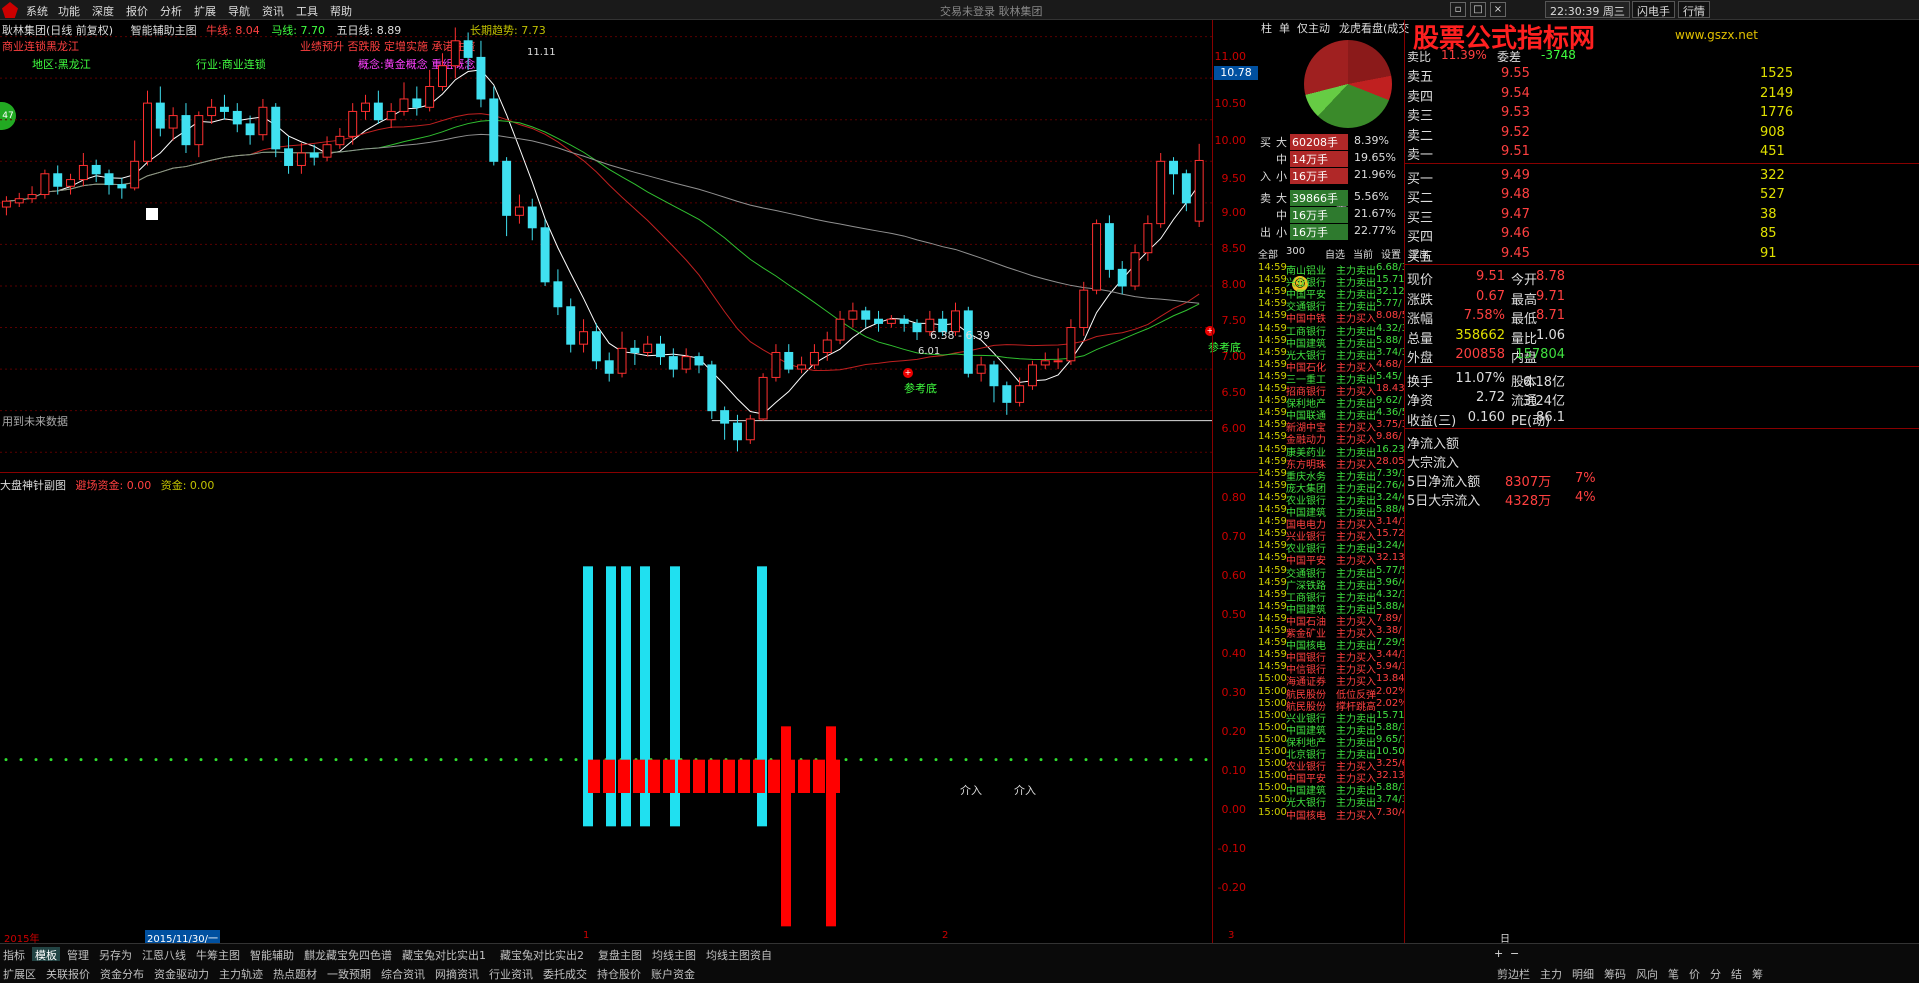 This screenshot has height=983, width=1919. I want to click on tick-tab-4: 设置, so click(1391, 253).